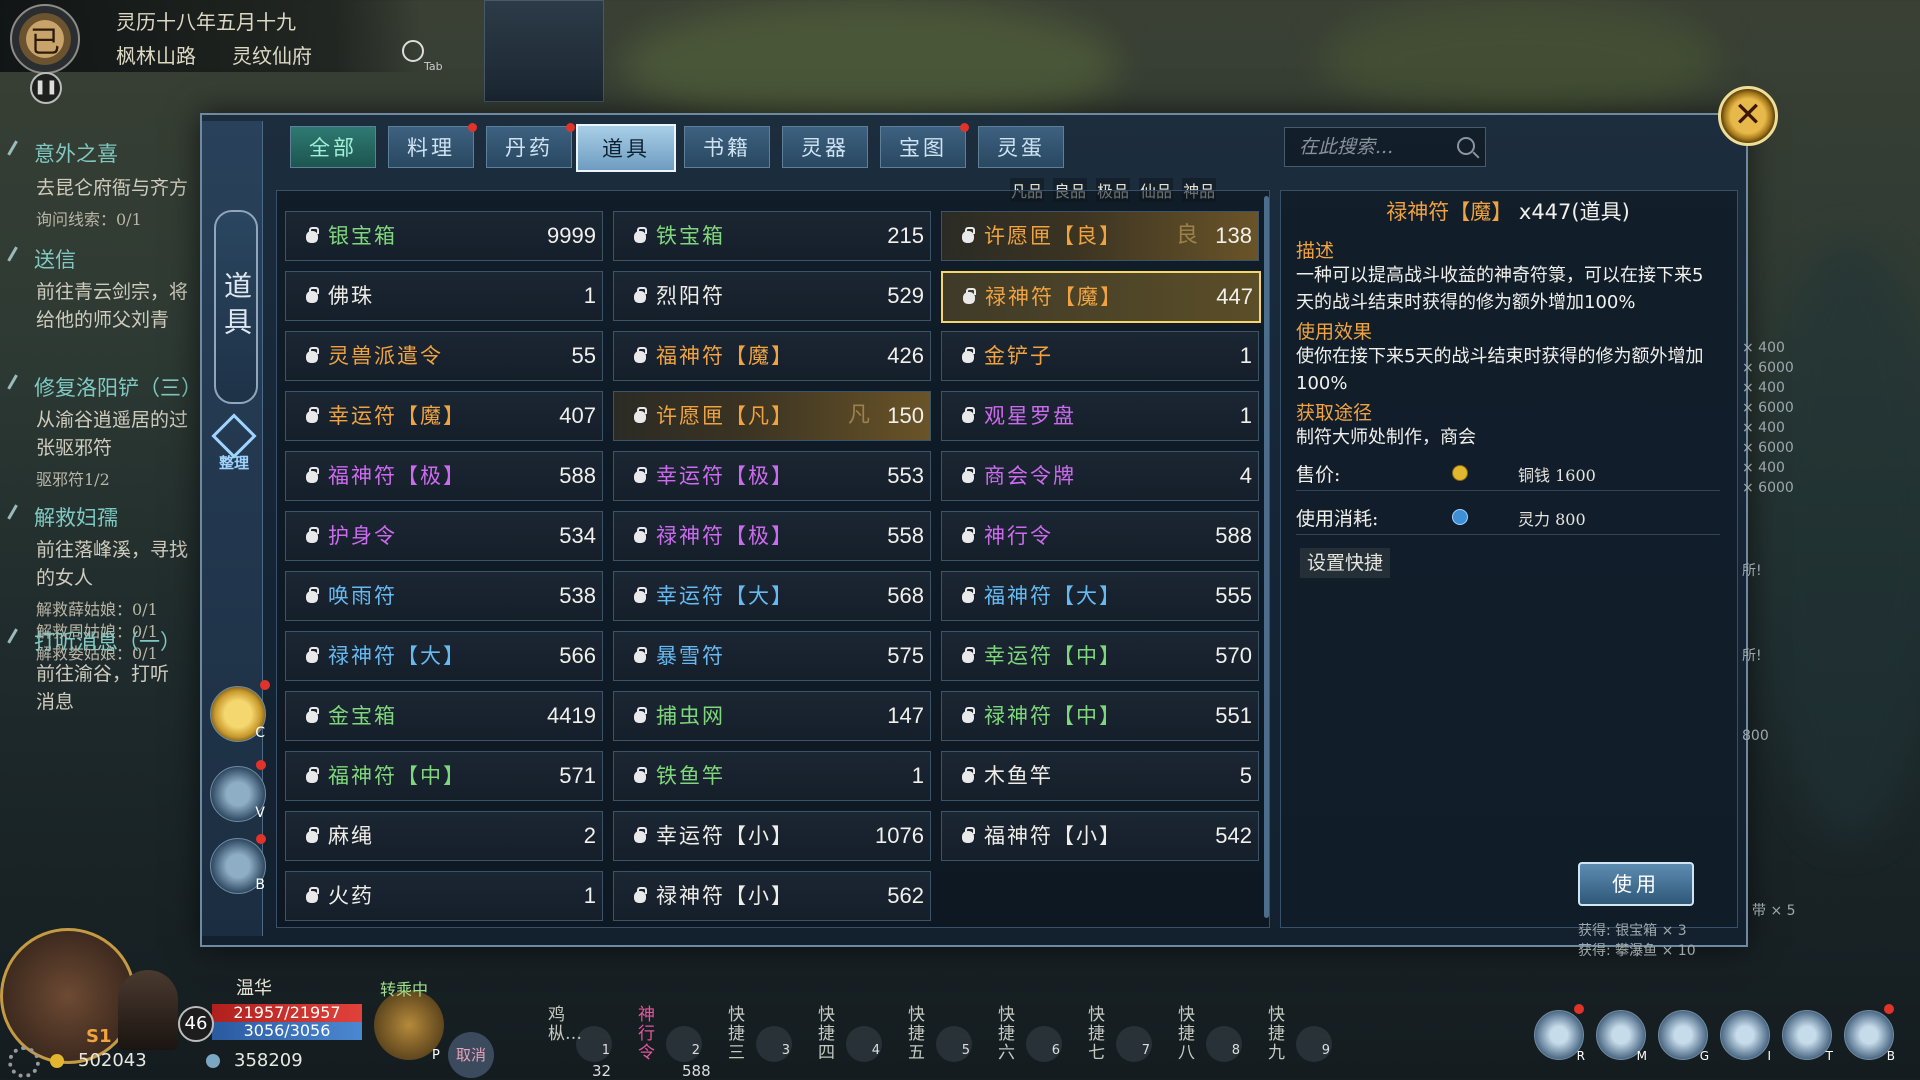 The image size is (1920, 1080). I want to click on hotbar-label: 快捷八, so click(1186, 1034).